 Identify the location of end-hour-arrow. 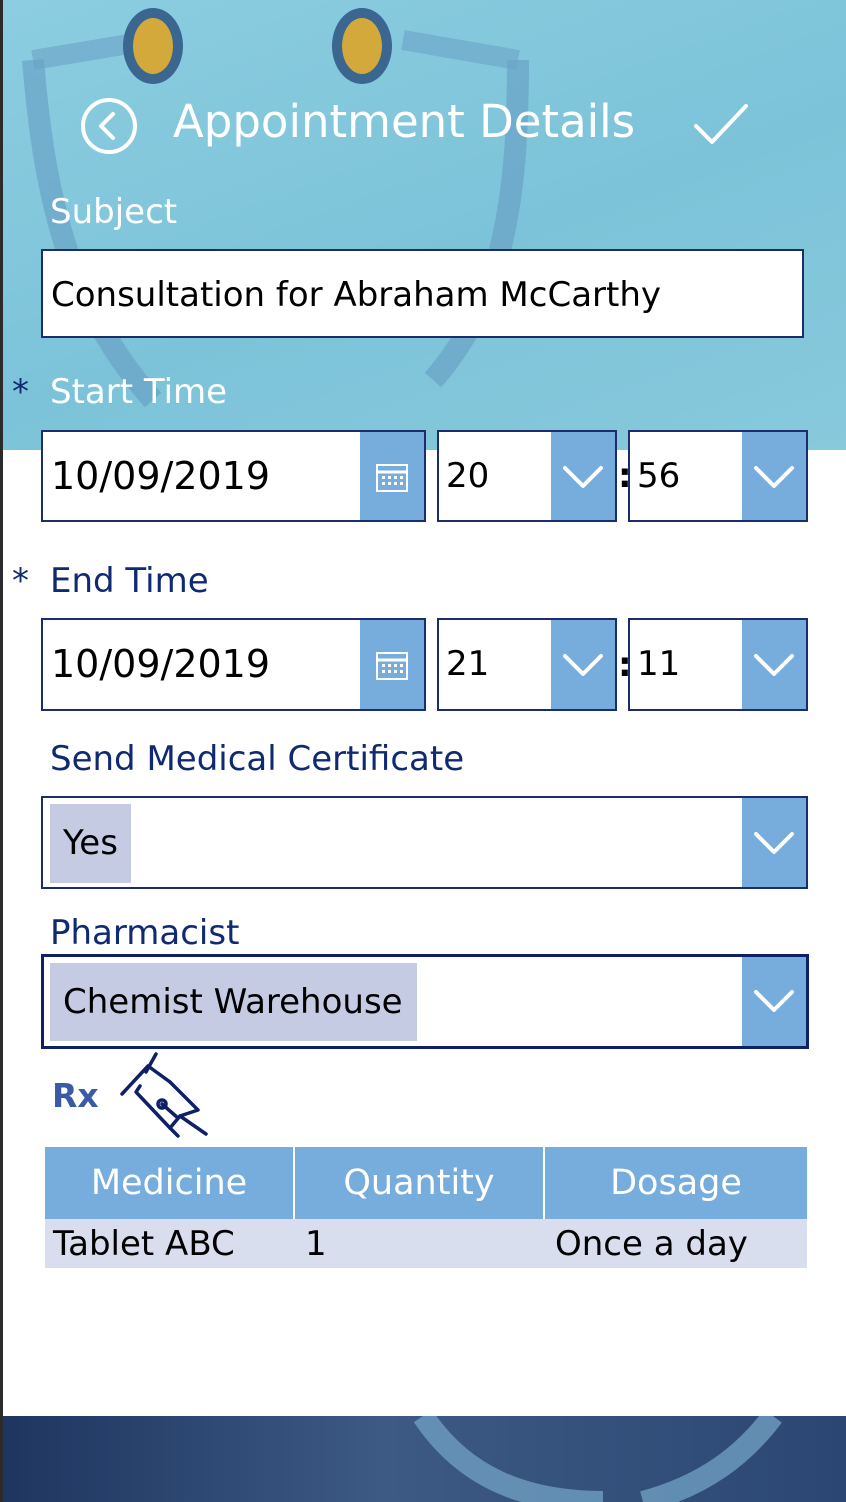
(583, 664).